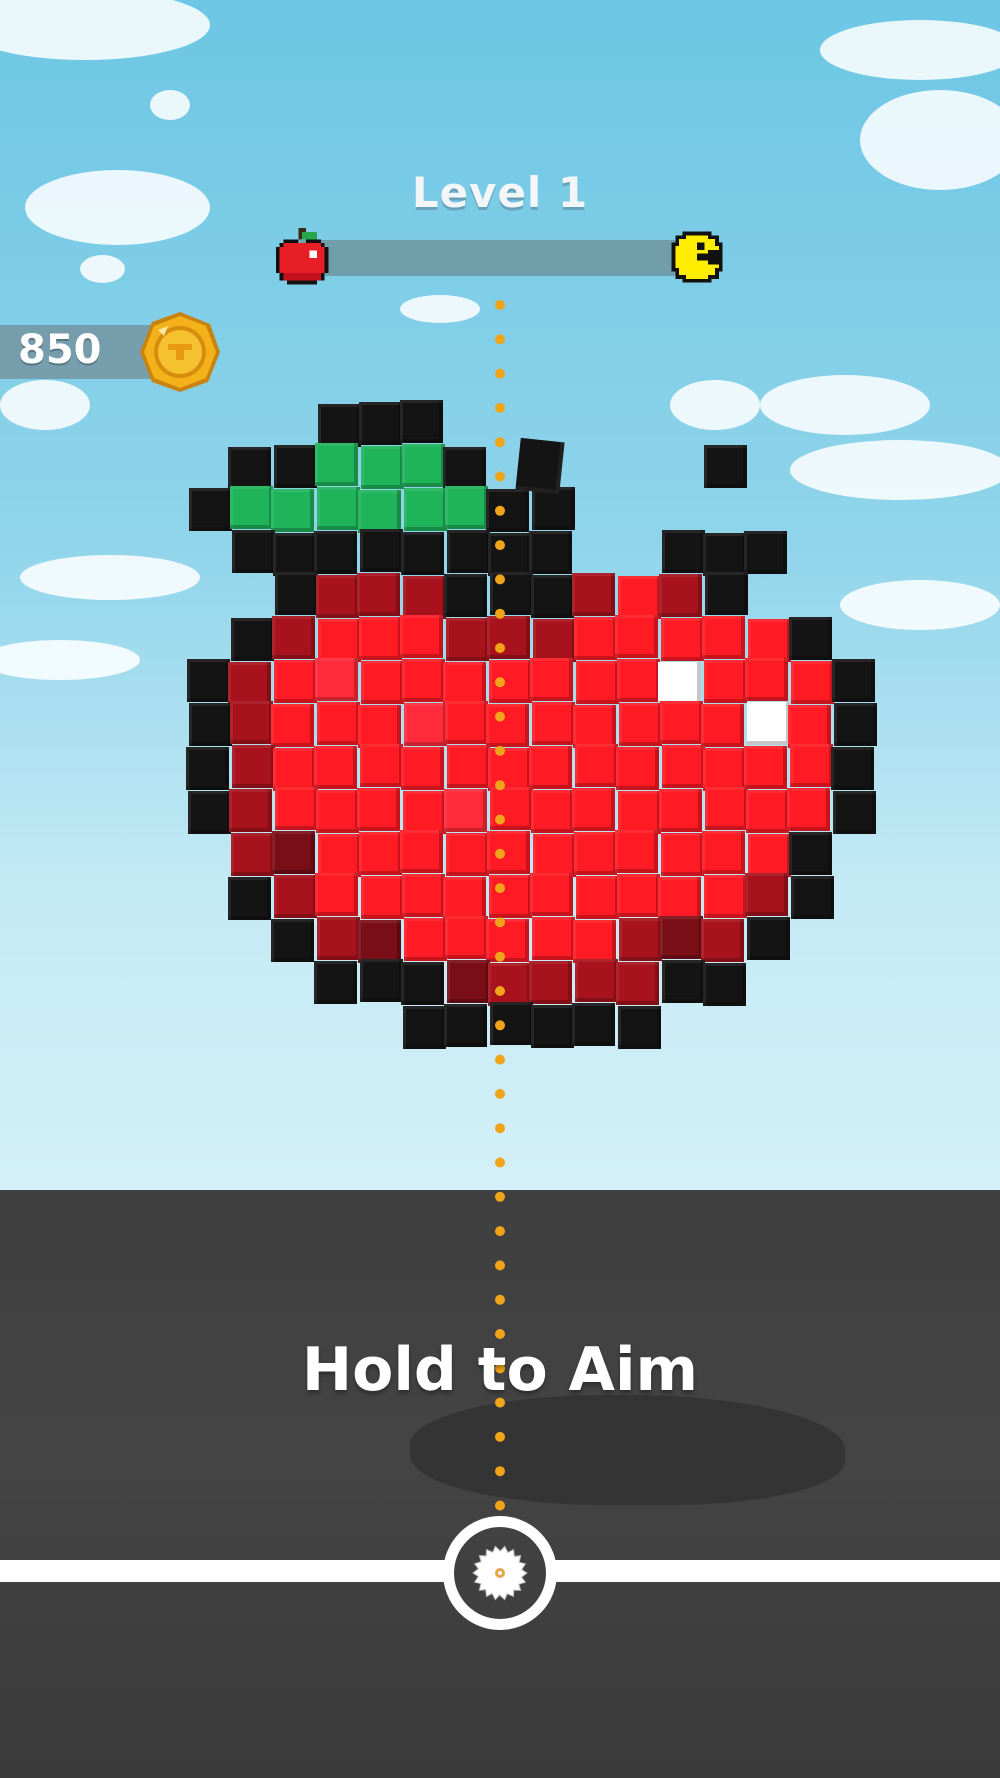 Image resolution: width=1000 pixels, height=1778 pixels. I want to click on launch-line-left, so click(225, 1571).